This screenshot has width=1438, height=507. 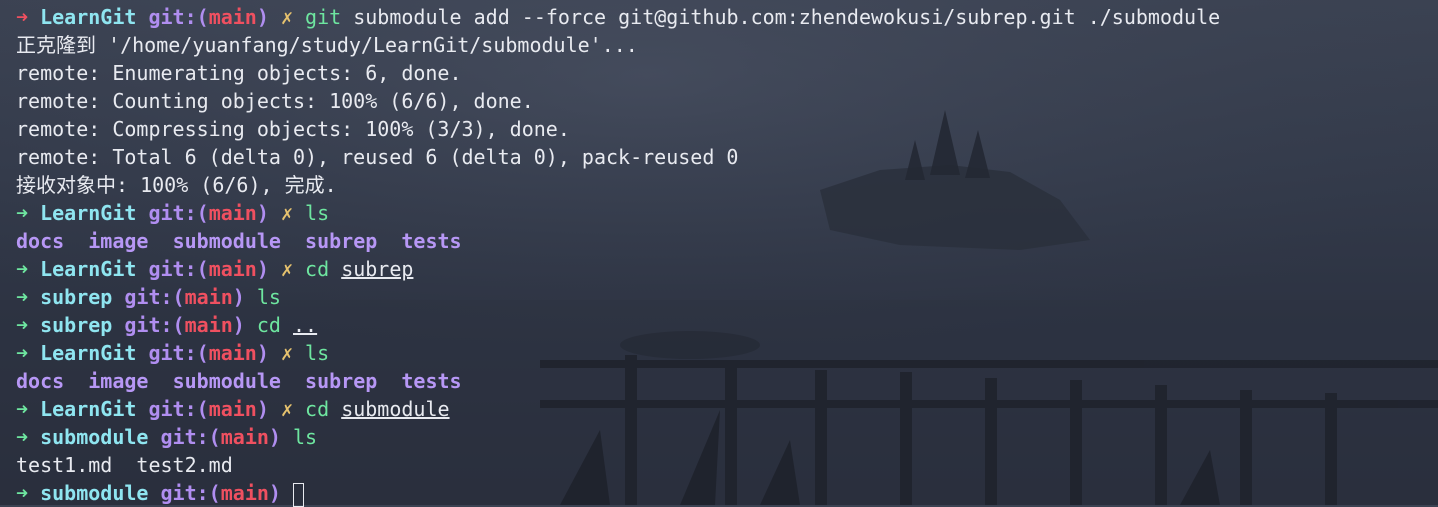 I want to click on output-text: 接收对象中: 100% (6/6), 完成., so click(x=176, y=185).